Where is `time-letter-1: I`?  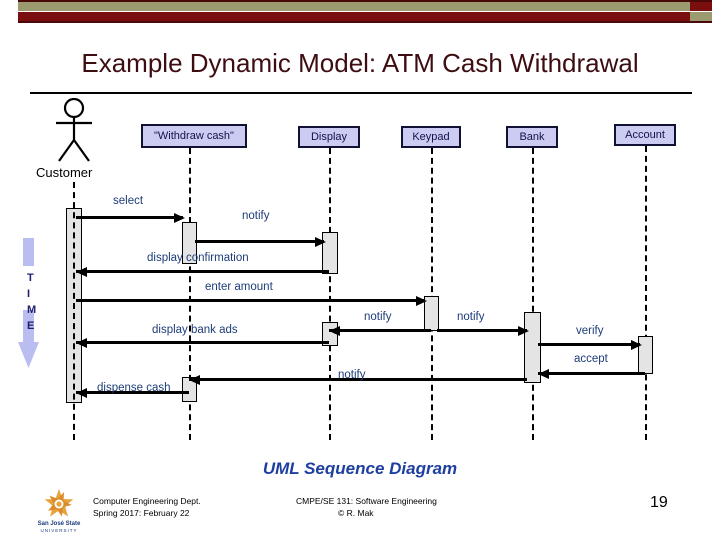 time-letter-1: I is located at coordinates (29, 294).